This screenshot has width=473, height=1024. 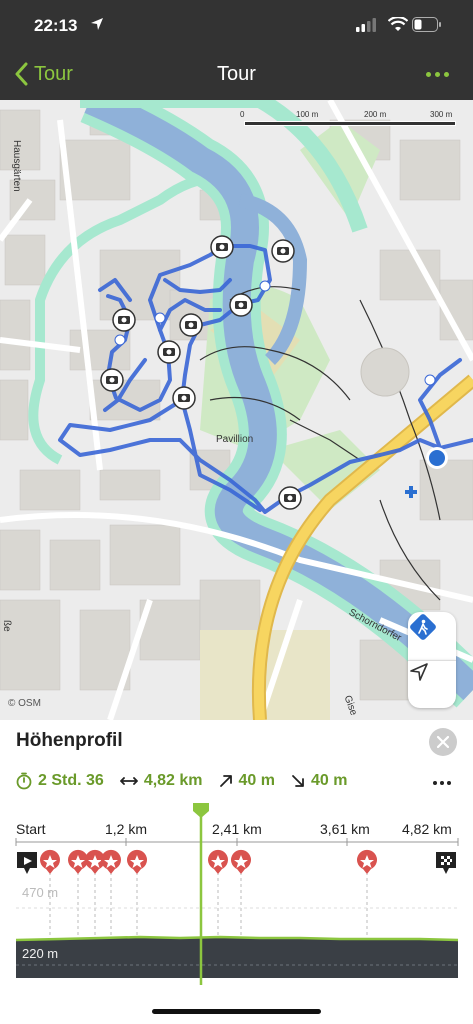 I want to click on highlight-markers, so click(x=208, y=861).